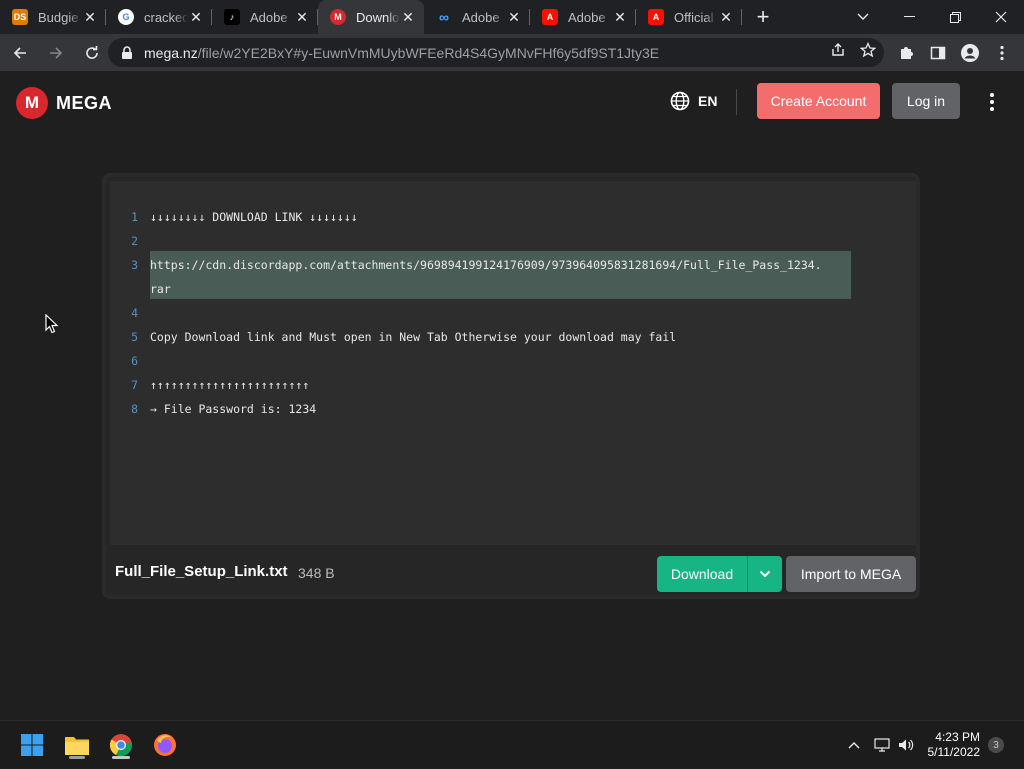  I want to click on google-favicon-icon: G, so click(126, 17).